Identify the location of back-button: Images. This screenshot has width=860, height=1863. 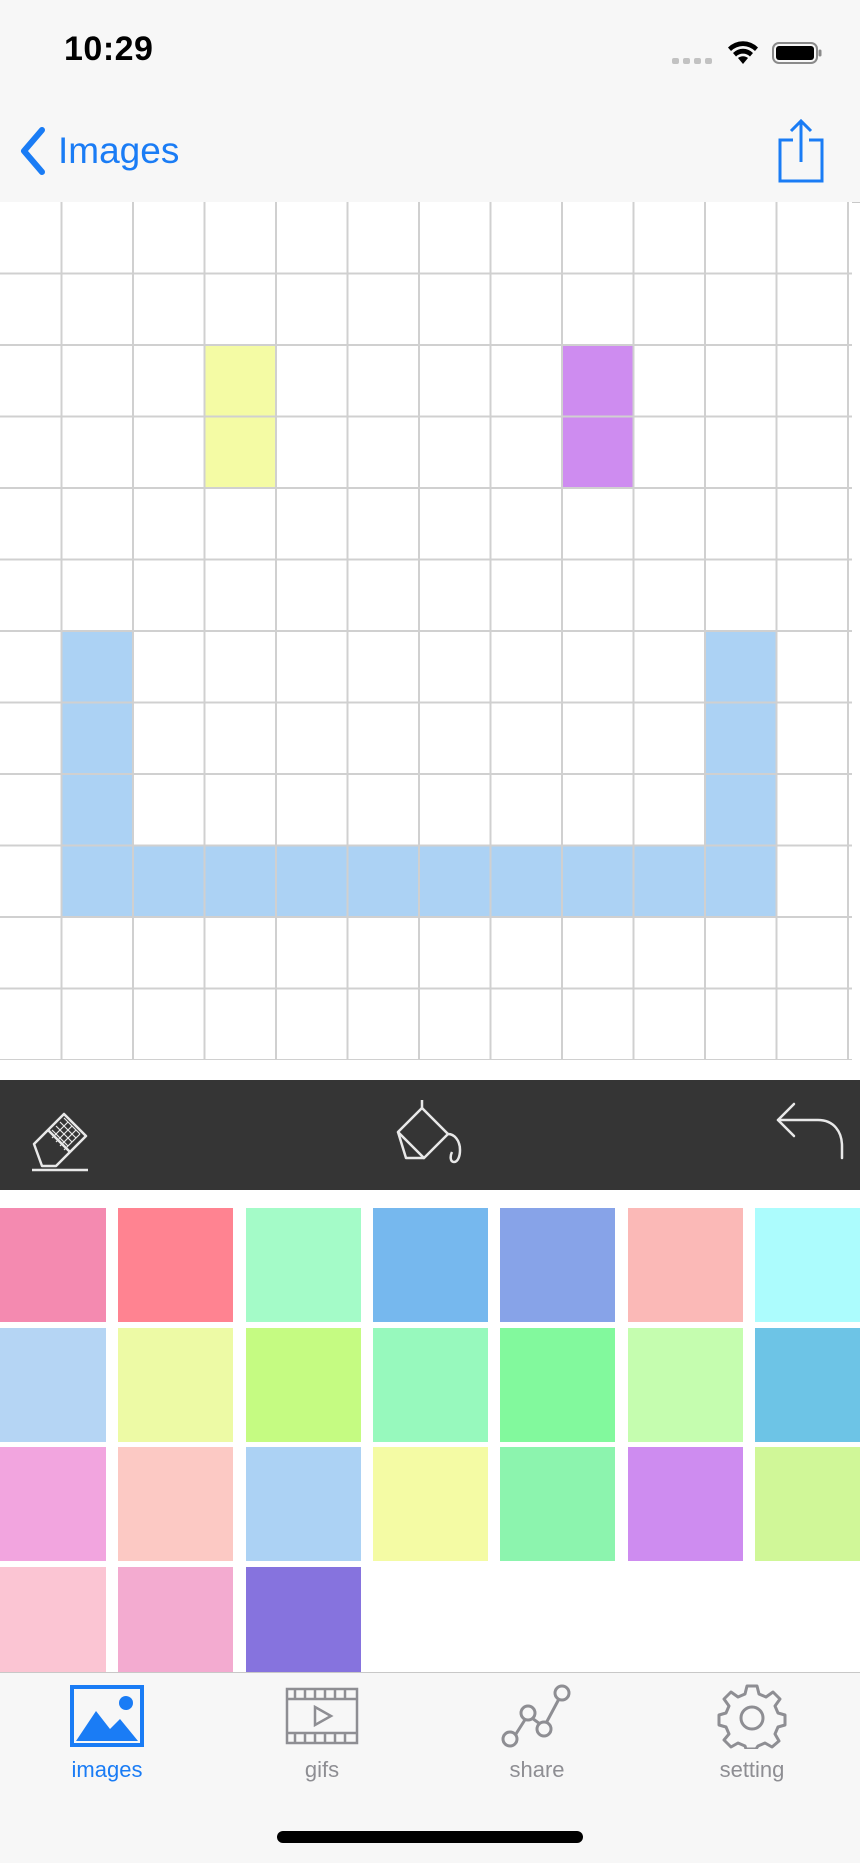
(98, 151).